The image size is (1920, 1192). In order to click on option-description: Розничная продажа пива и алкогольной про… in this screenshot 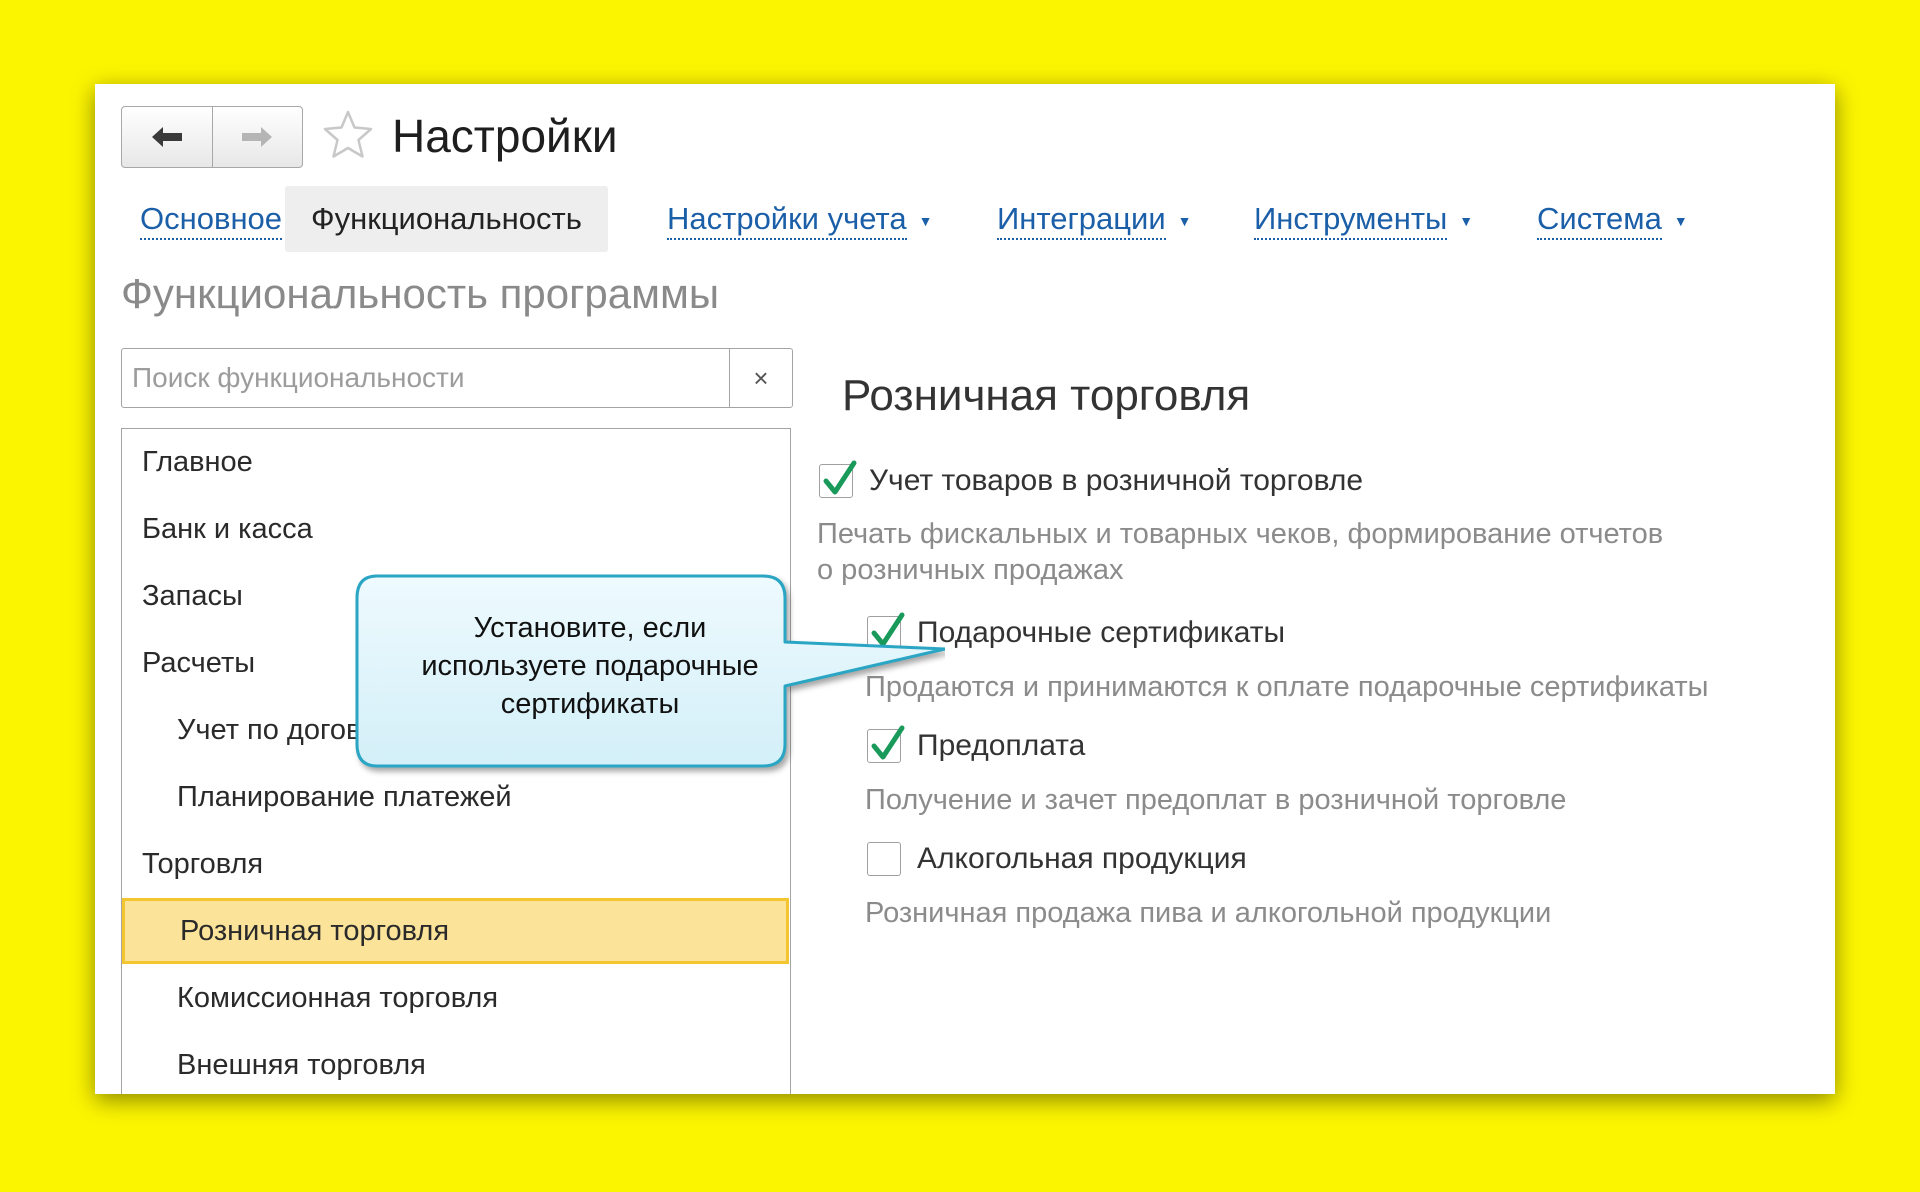, I will do `click(1208, 913)`.